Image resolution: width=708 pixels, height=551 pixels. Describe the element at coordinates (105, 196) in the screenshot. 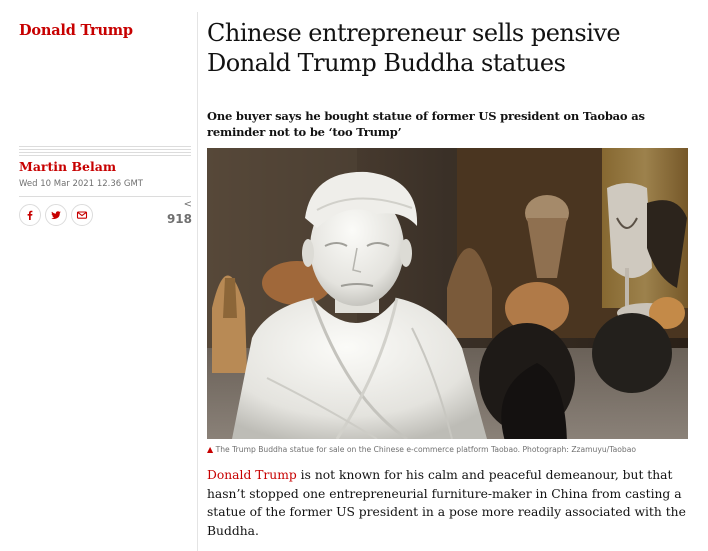

I see `divider` at that location.